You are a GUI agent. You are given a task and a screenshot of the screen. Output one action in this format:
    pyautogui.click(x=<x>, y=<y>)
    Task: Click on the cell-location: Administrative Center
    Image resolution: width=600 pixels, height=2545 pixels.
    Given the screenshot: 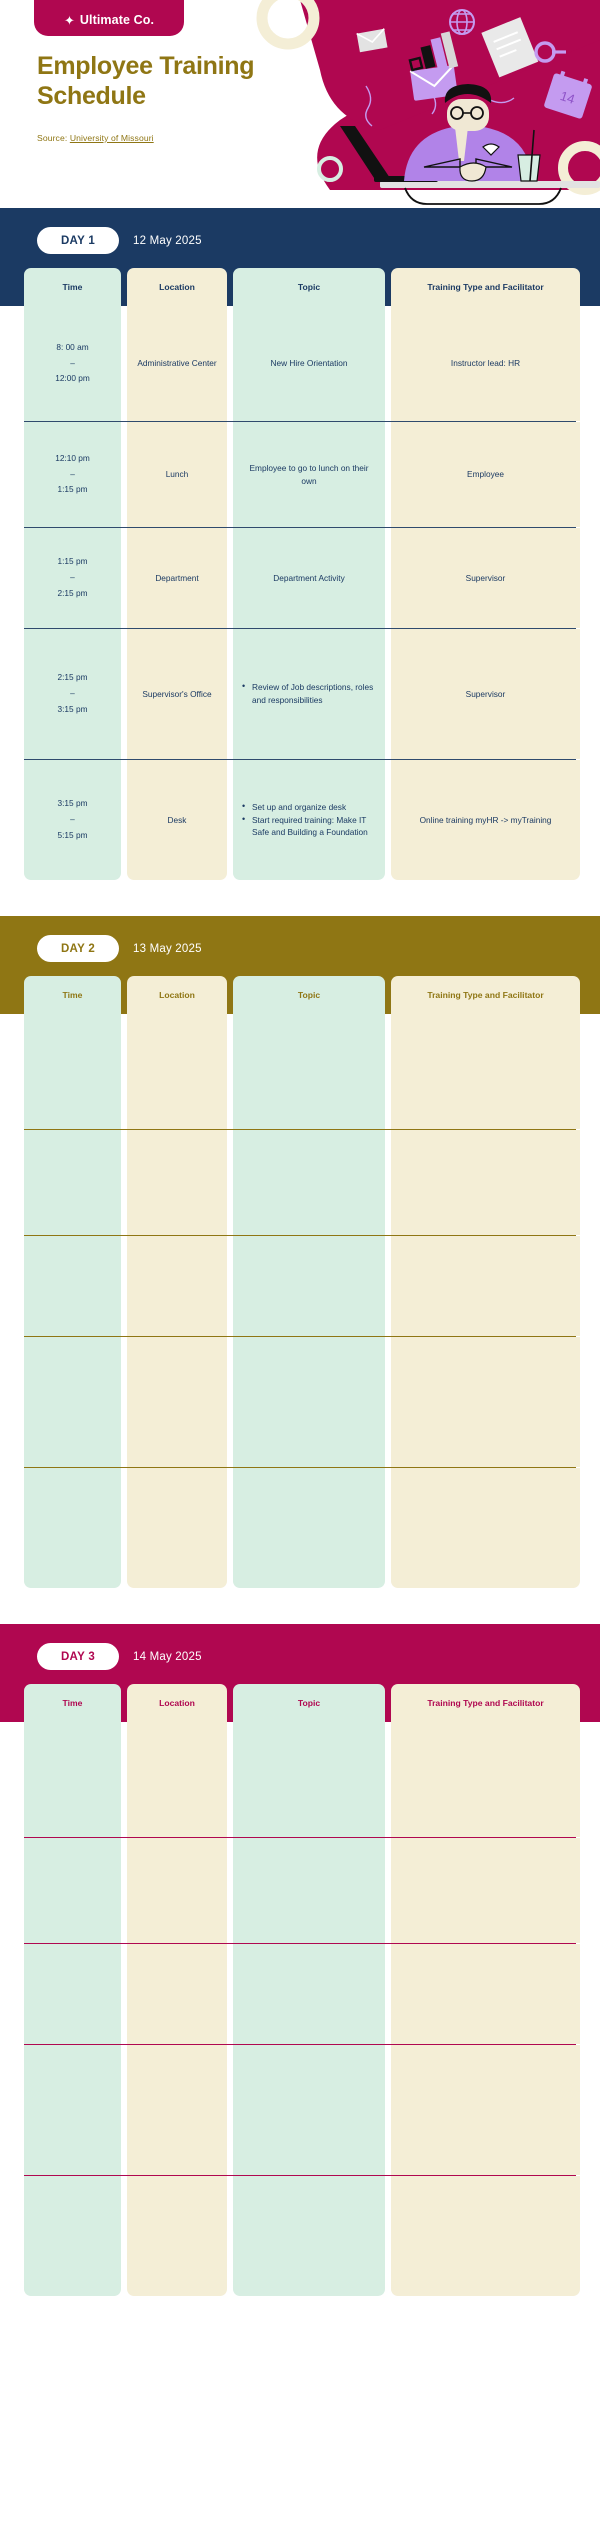 What is the action you would take?
    pyautogui.click(x=177, y=363)
    